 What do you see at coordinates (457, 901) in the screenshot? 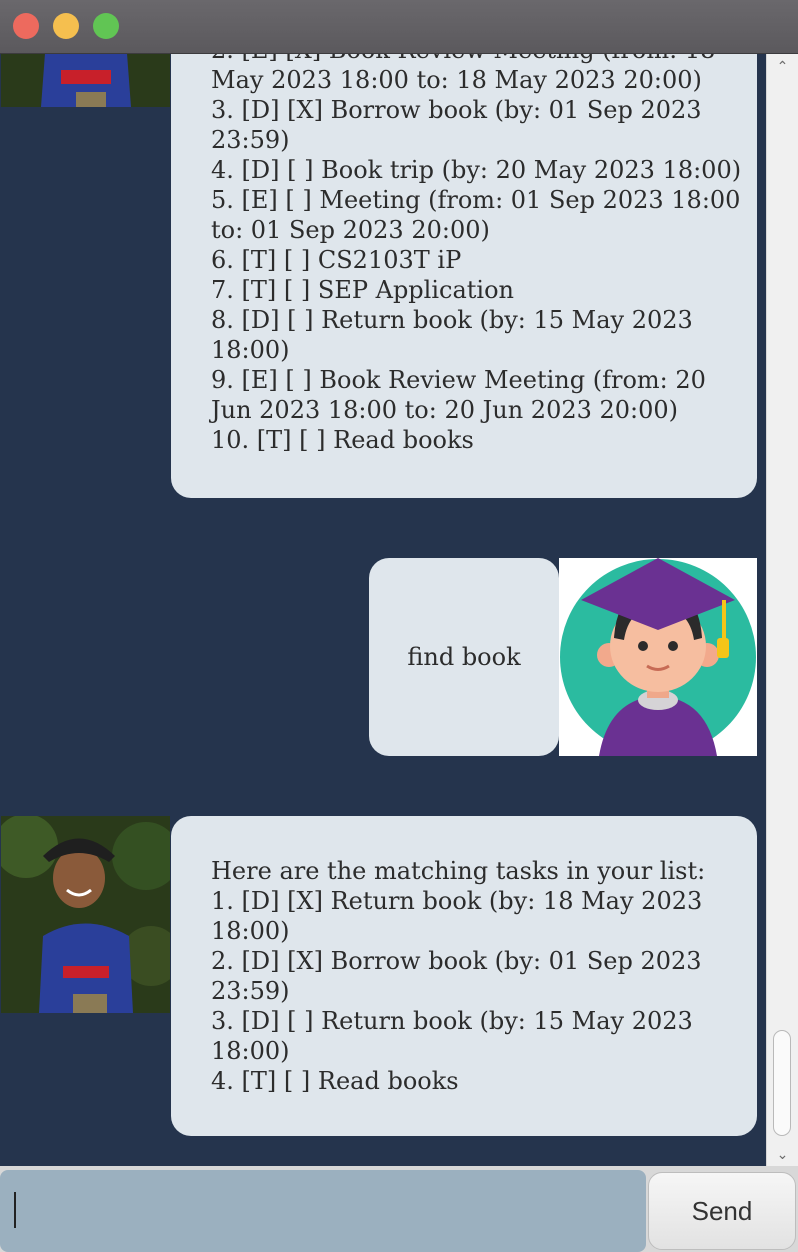
I see `message-line: 1. [D] [X] Return book (by: 18 May 2023` at bounding box center [457, 901].